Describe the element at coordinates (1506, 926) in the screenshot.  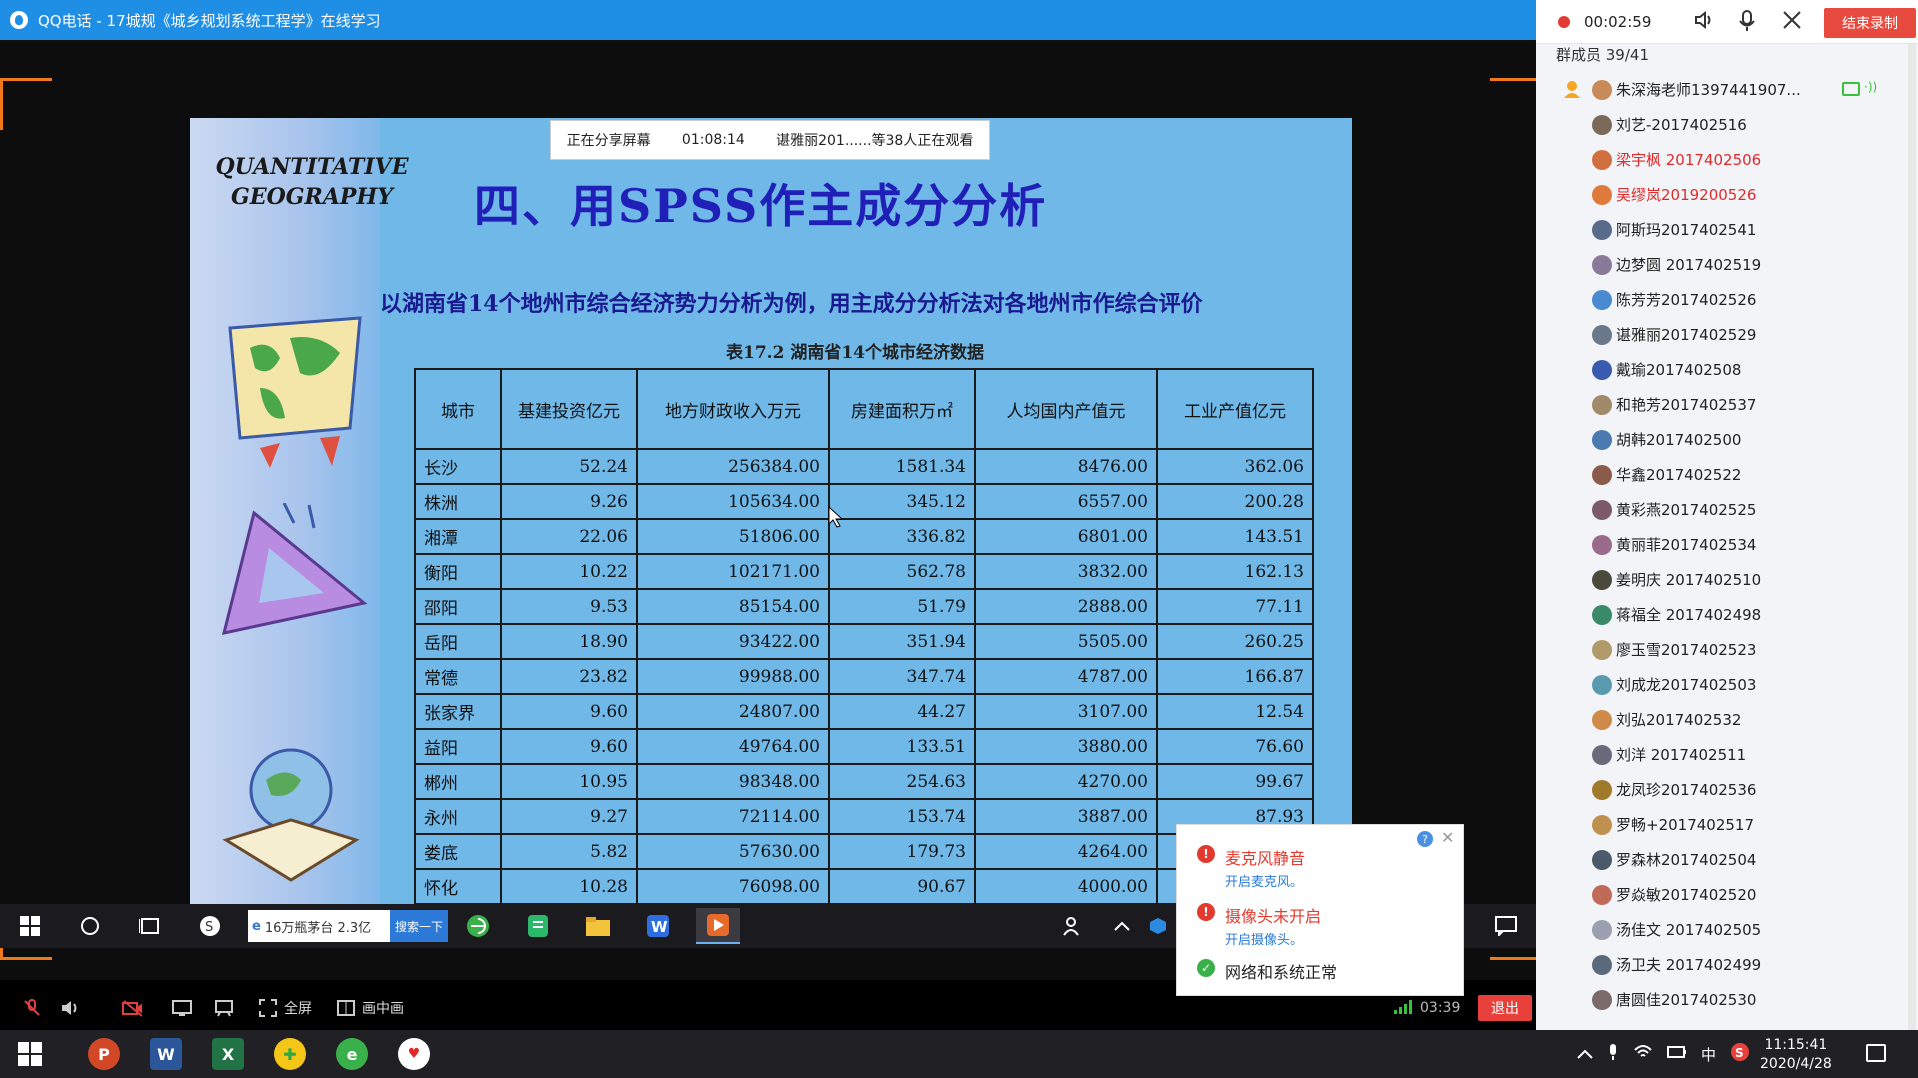
I see `action-center-icon` at that location.